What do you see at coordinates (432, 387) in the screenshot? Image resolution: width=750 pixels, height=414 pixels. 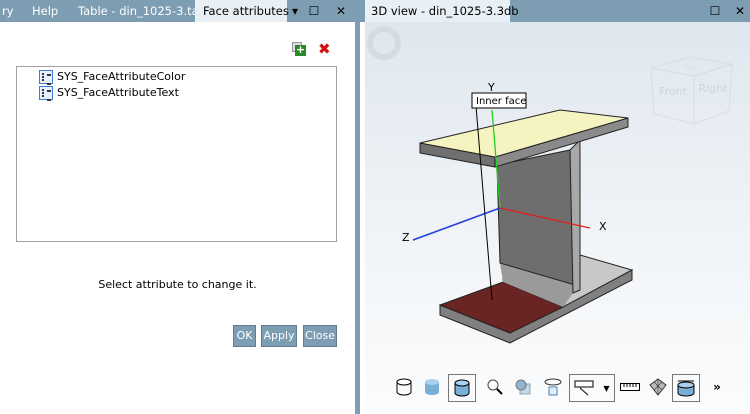 I see `shaded-icon` at bounding box center [432, 387].